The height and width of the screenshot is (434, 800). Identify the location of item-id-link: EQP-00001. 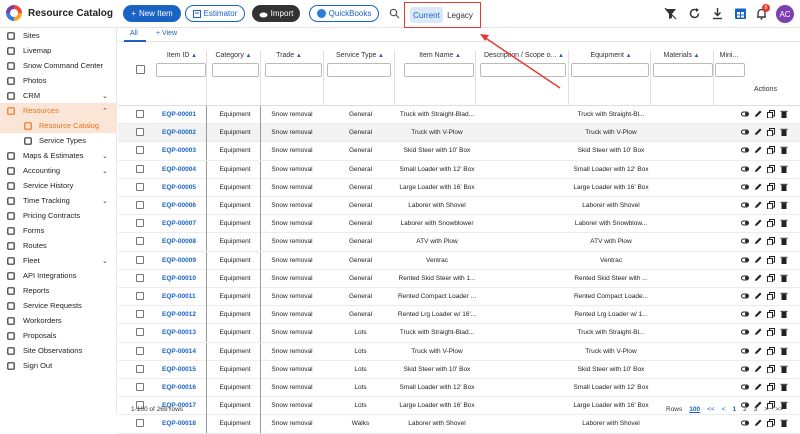
(179, 114).